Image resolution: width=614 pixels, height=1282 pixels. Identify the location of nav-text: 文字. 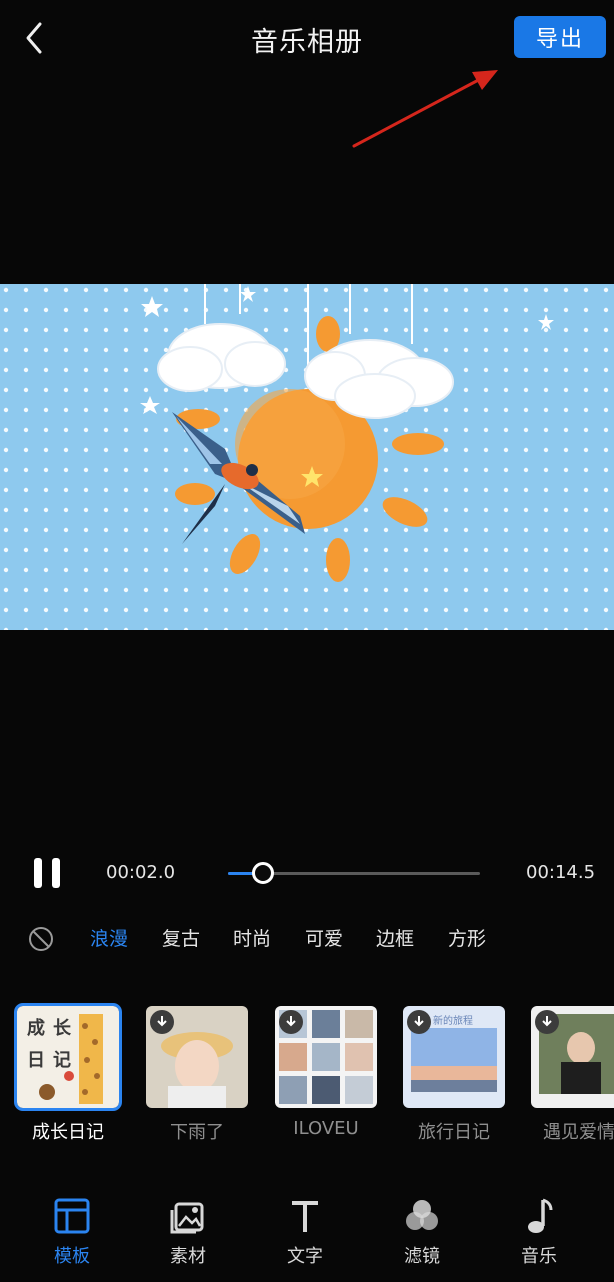
(305, 1229).